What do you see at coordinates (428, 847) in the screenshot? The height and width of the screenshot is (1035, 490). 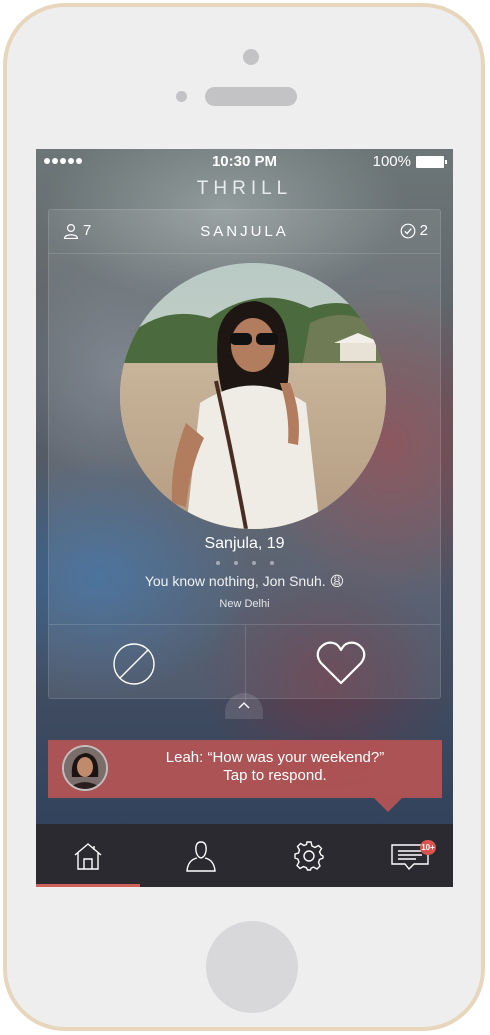 I see `messages-badge: 10+` at bounding box center [428, 847].